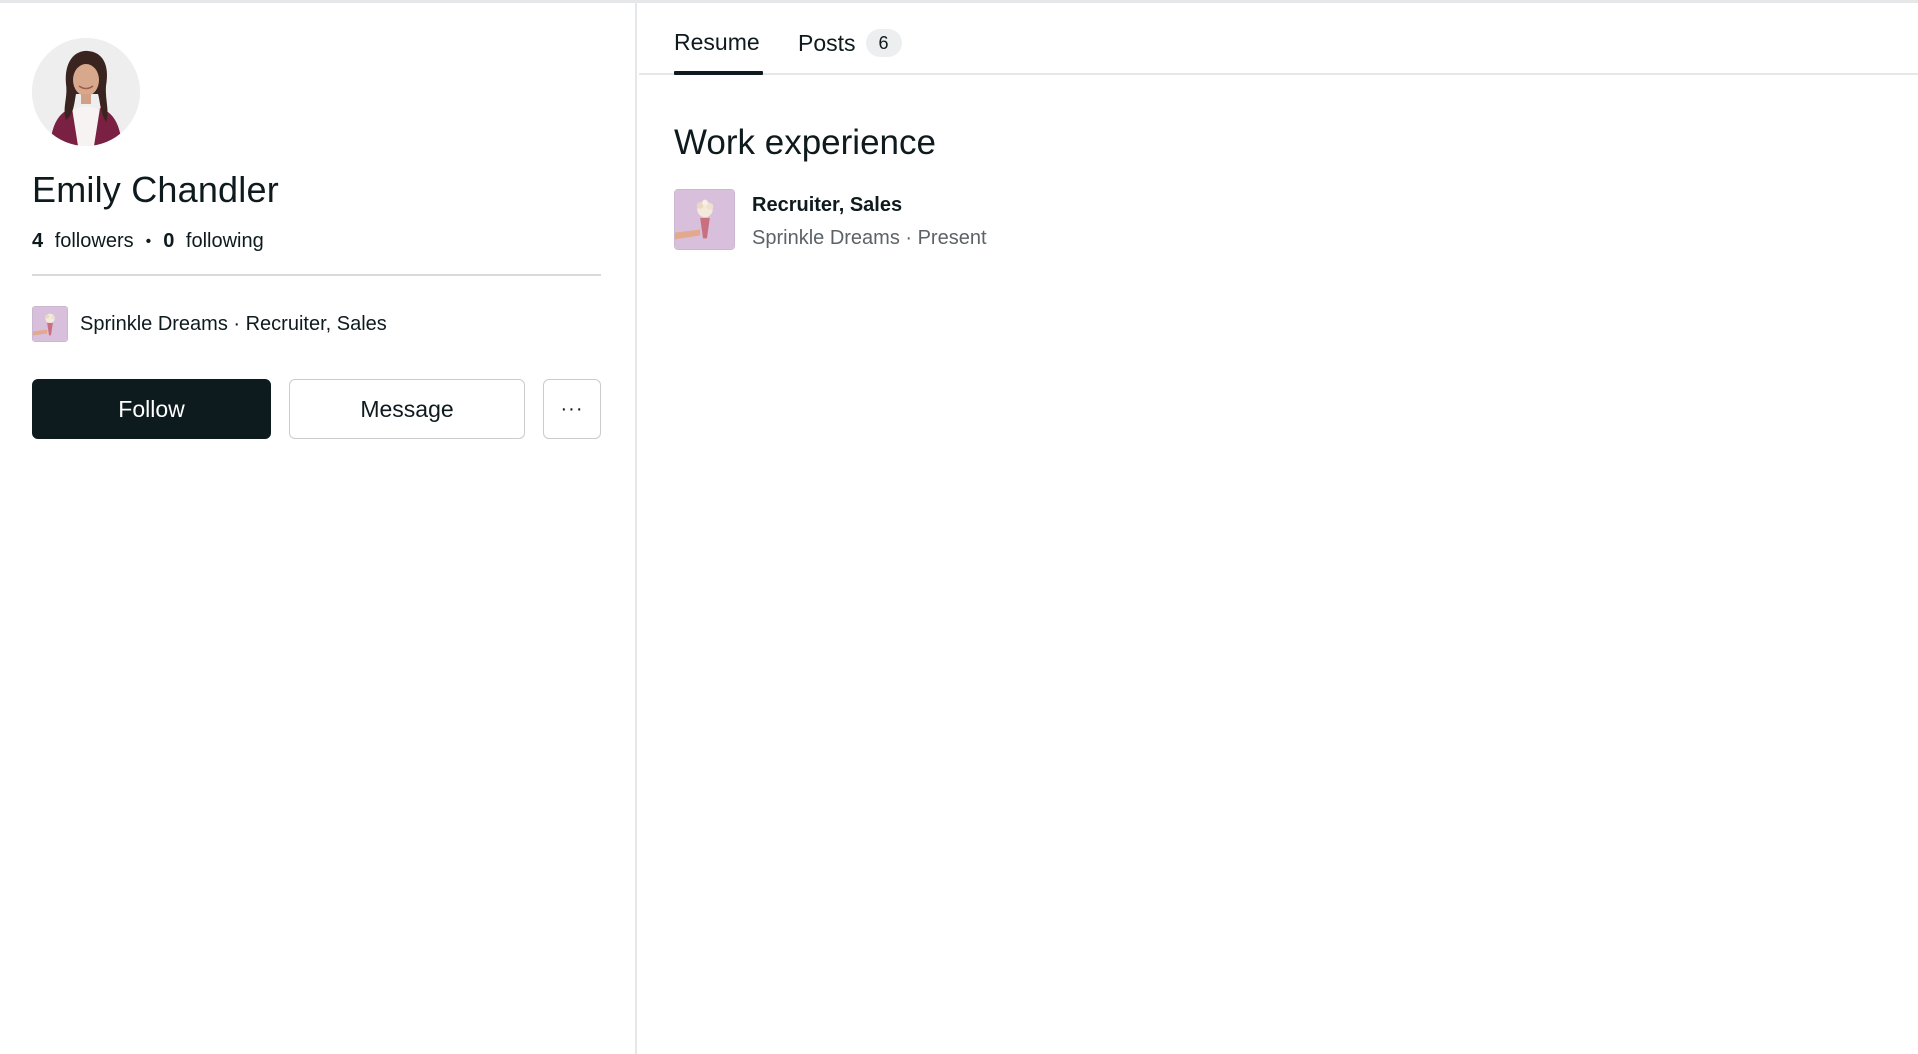 The width and height of the screenshot is (1918, 1054). What do you see at coordinates (94, 241) in the screenshot?
I see `followers-label: followers` at bounding box center [94, 241].